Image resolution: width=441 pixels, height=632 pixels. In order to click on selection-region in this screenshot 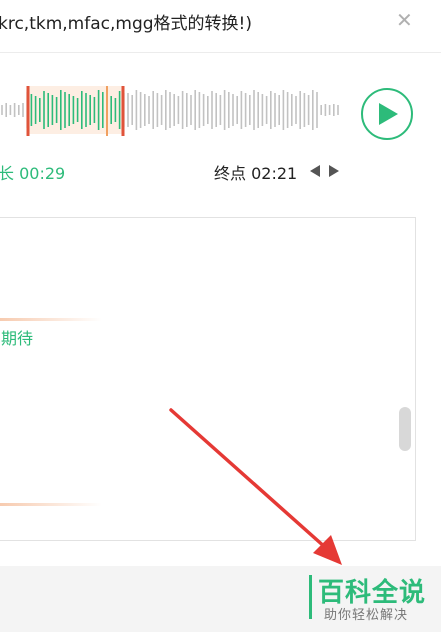, I will do `click(75, 110)`.